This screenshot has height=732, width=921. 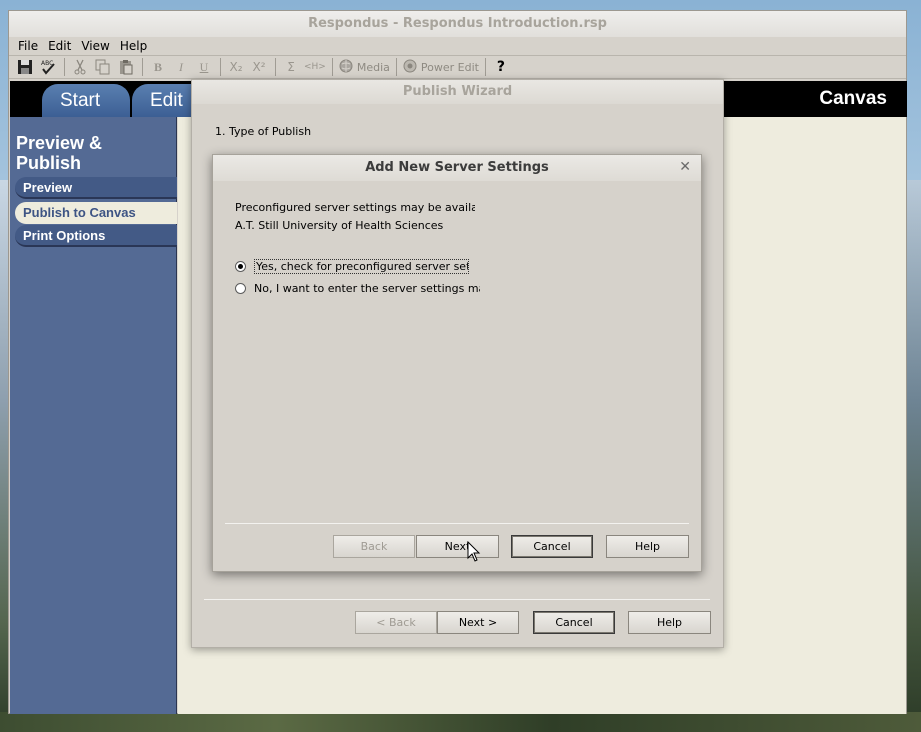 I want to click on help-icon: ?, so click(x=501, y=67).